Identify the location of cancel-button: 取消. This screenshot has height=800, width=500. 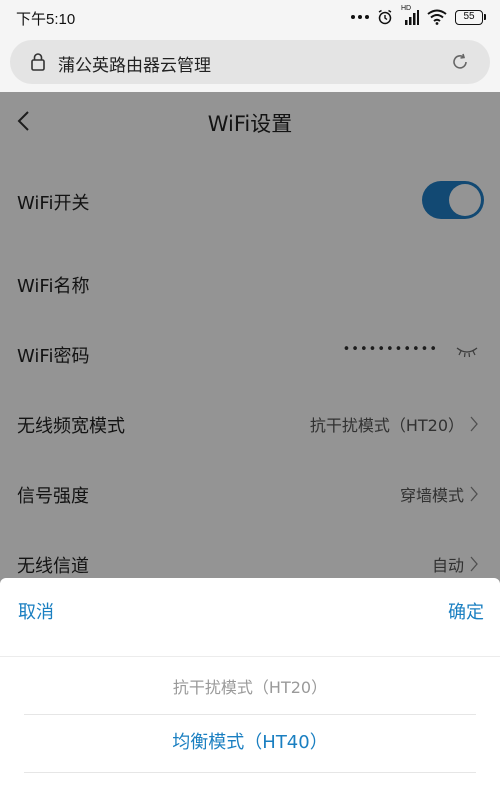
(36, 611).